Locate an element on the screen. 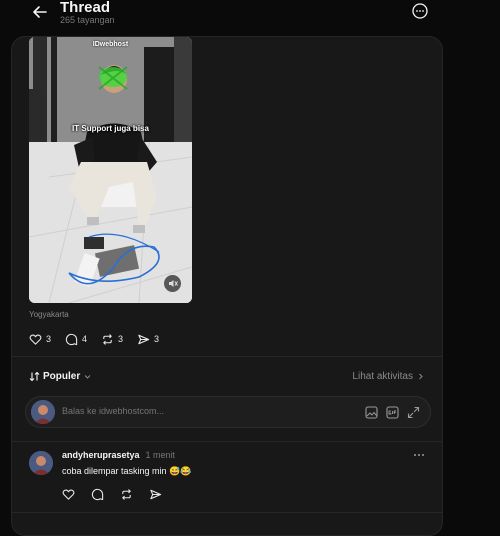 Image resolution: width=500 pixels, height=536 pixels. sort-dropdown: Populer is located at coordinates (60, 376).